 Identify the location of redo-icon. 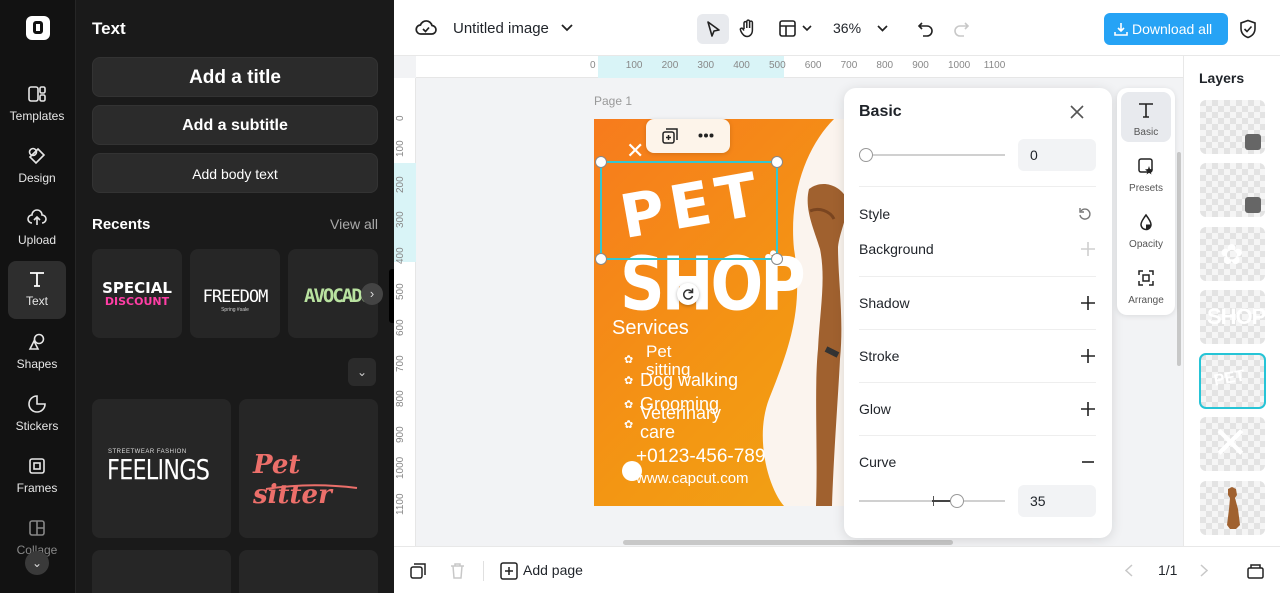
(961, 28).